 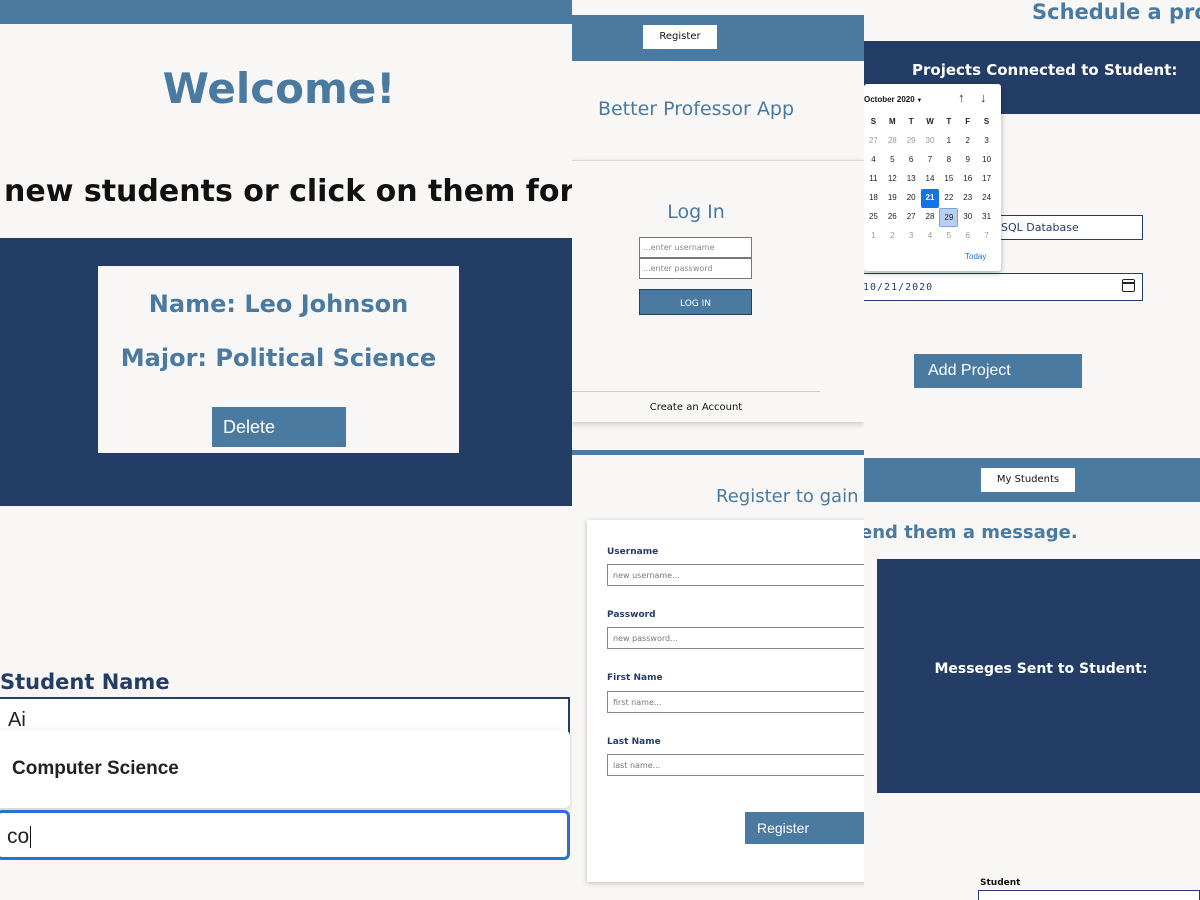 I want to click on calendar-icon, so click(x=1128, y=285).